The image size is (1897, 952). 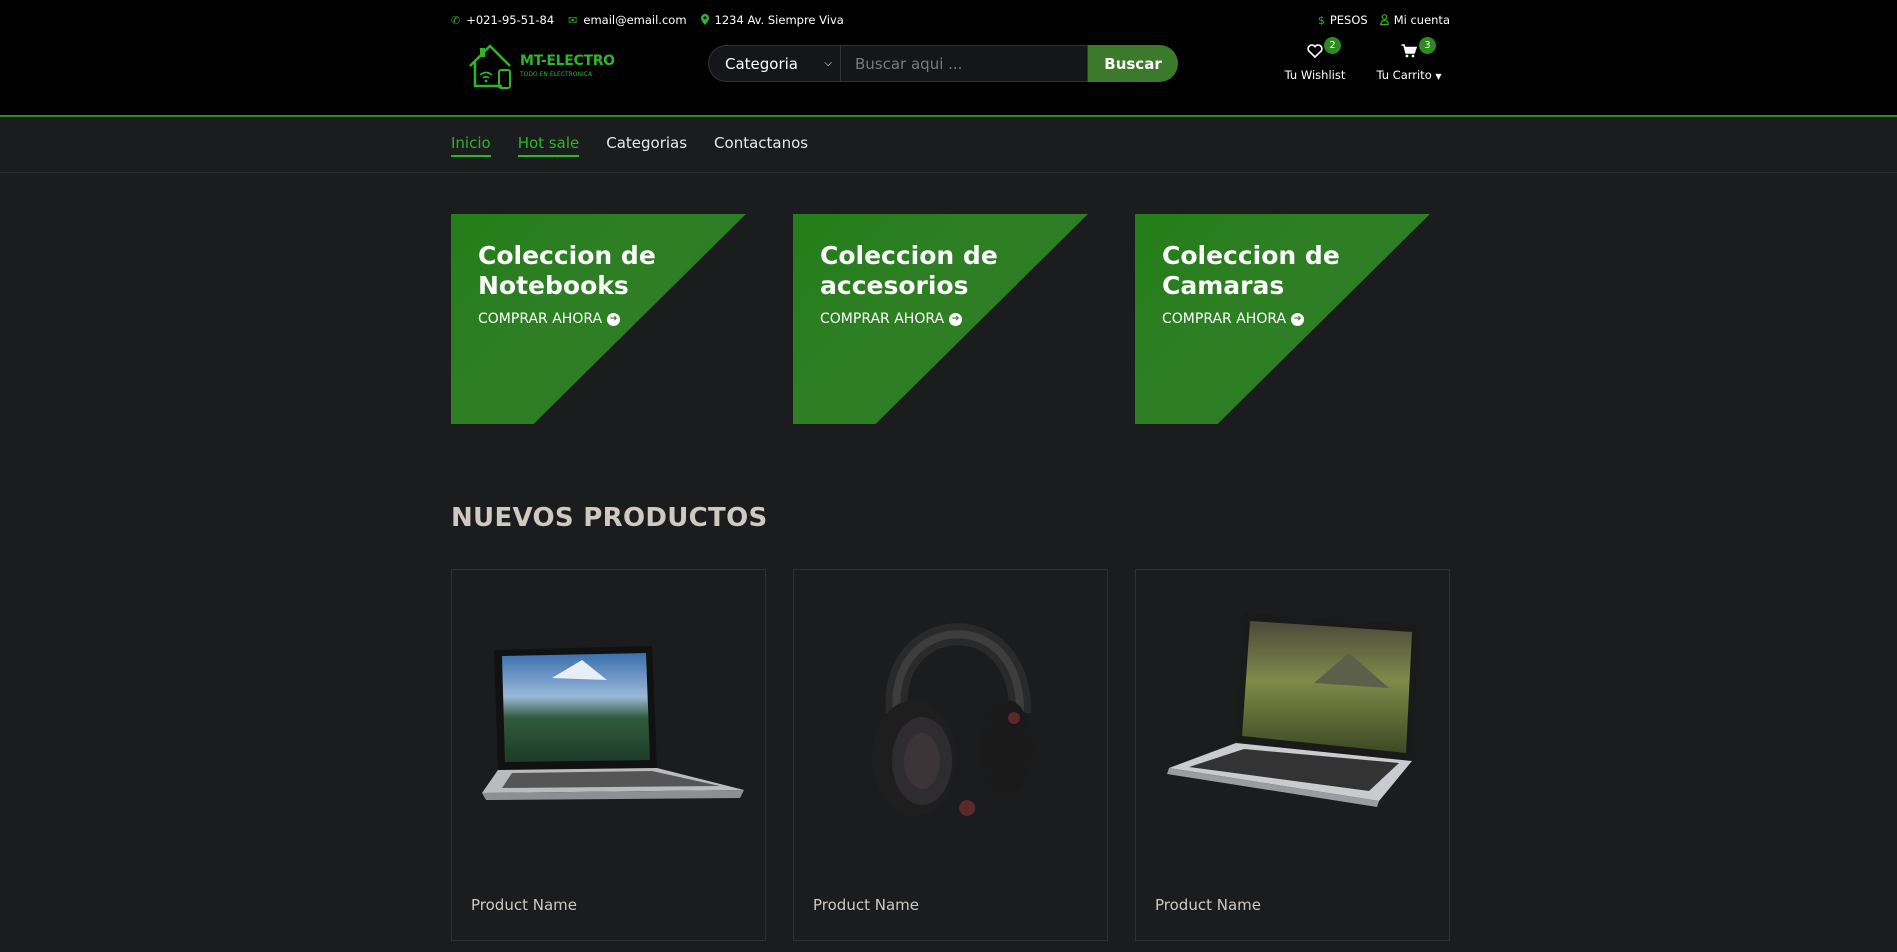 What do you see at coordinates (1332, 45) in the screenshot?
I see `wishlist-count-badge: 2` at bounding box center [1332, 45].